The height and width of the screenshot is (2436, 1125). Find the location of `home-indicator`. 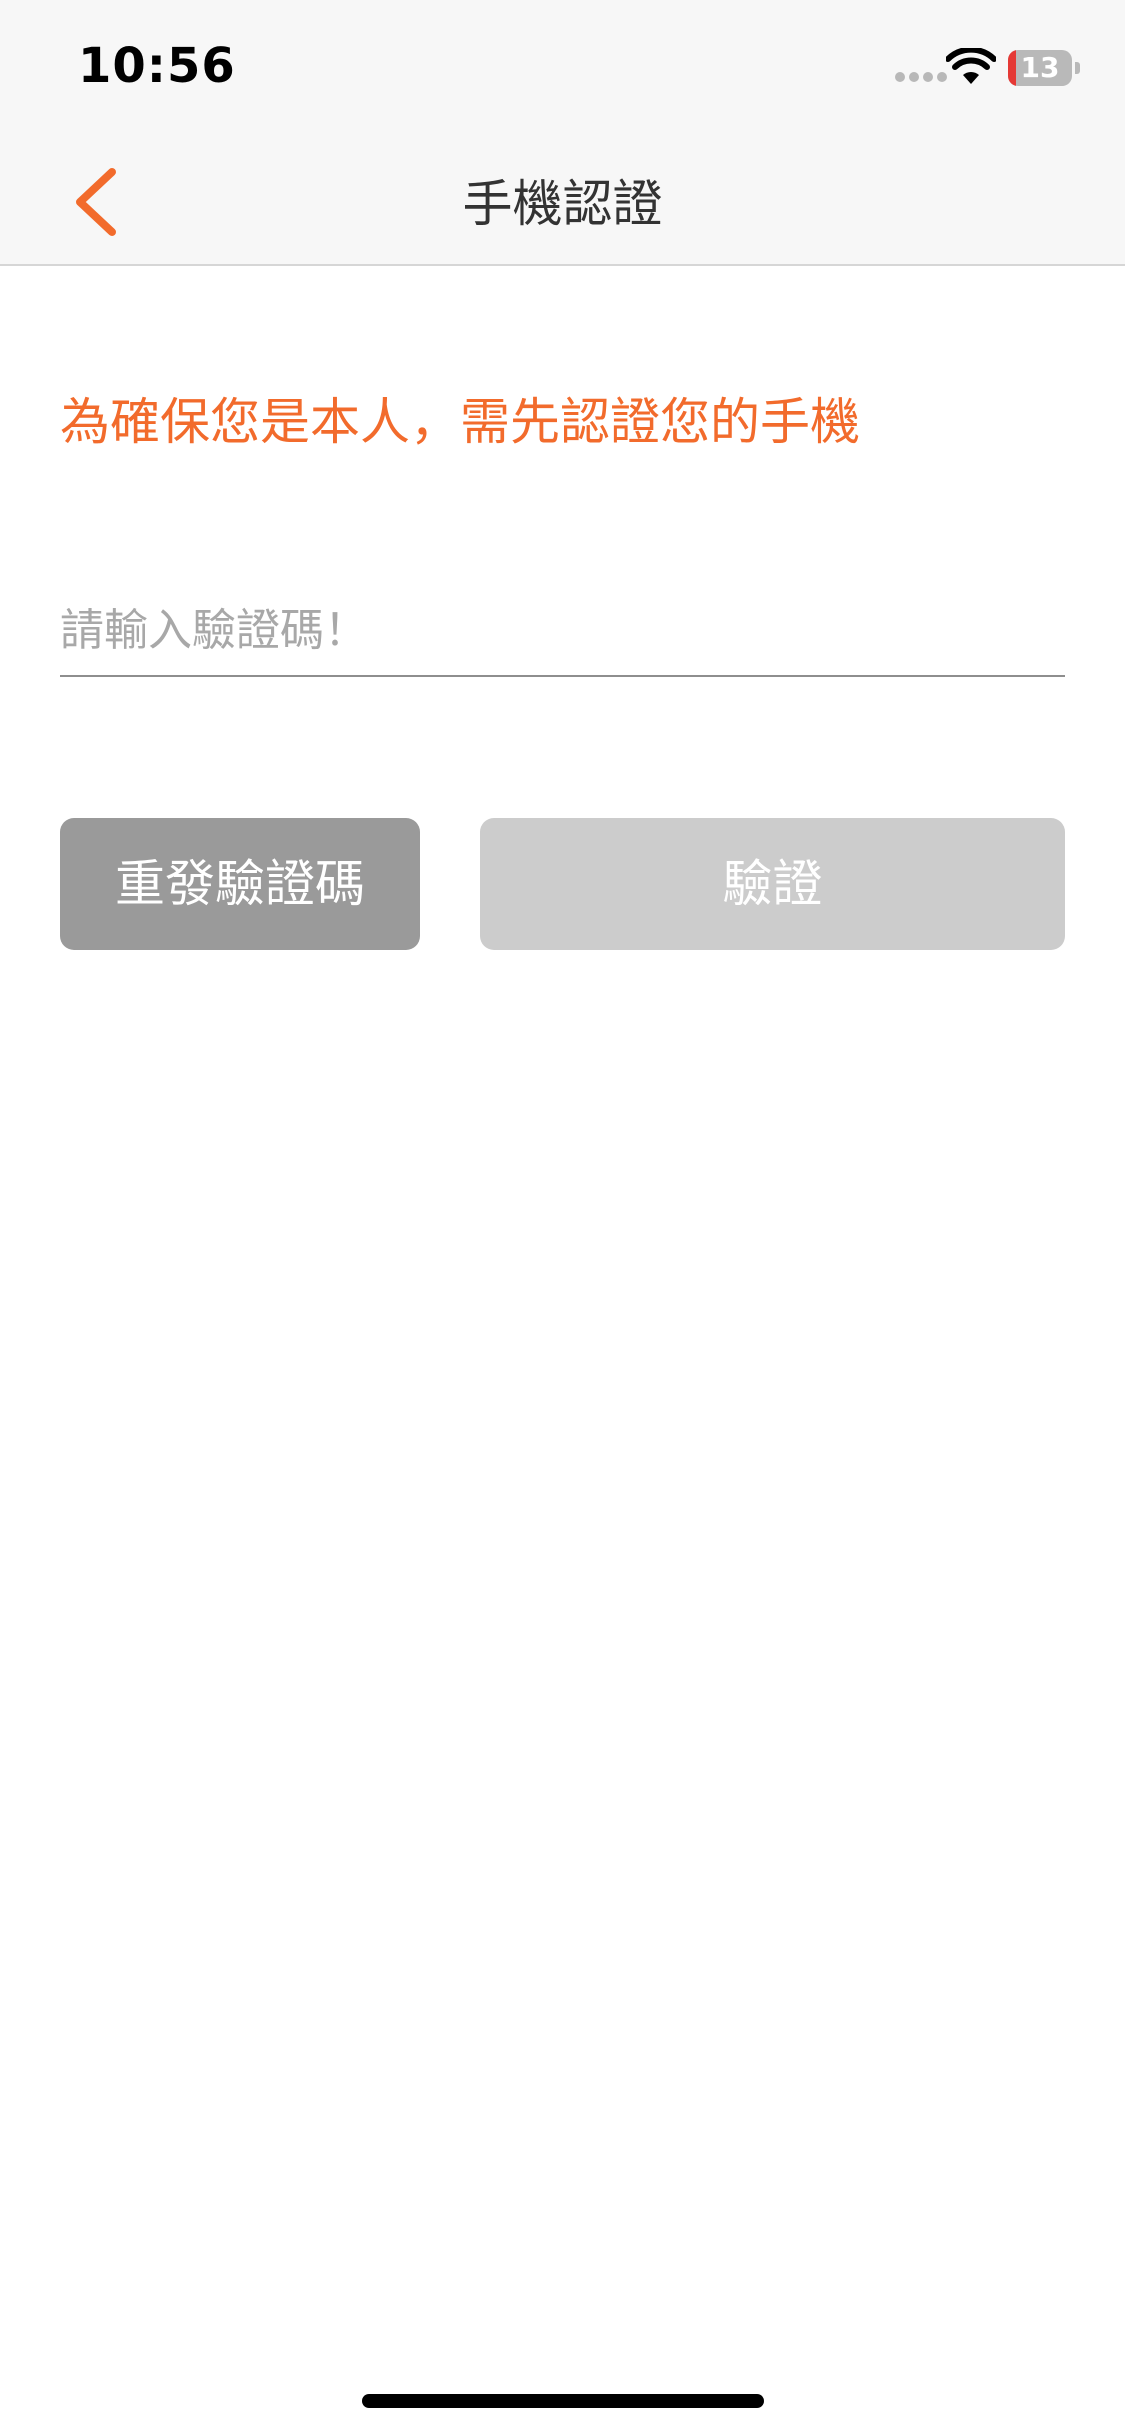

home-indicator is located at coordinates (563, 2401).